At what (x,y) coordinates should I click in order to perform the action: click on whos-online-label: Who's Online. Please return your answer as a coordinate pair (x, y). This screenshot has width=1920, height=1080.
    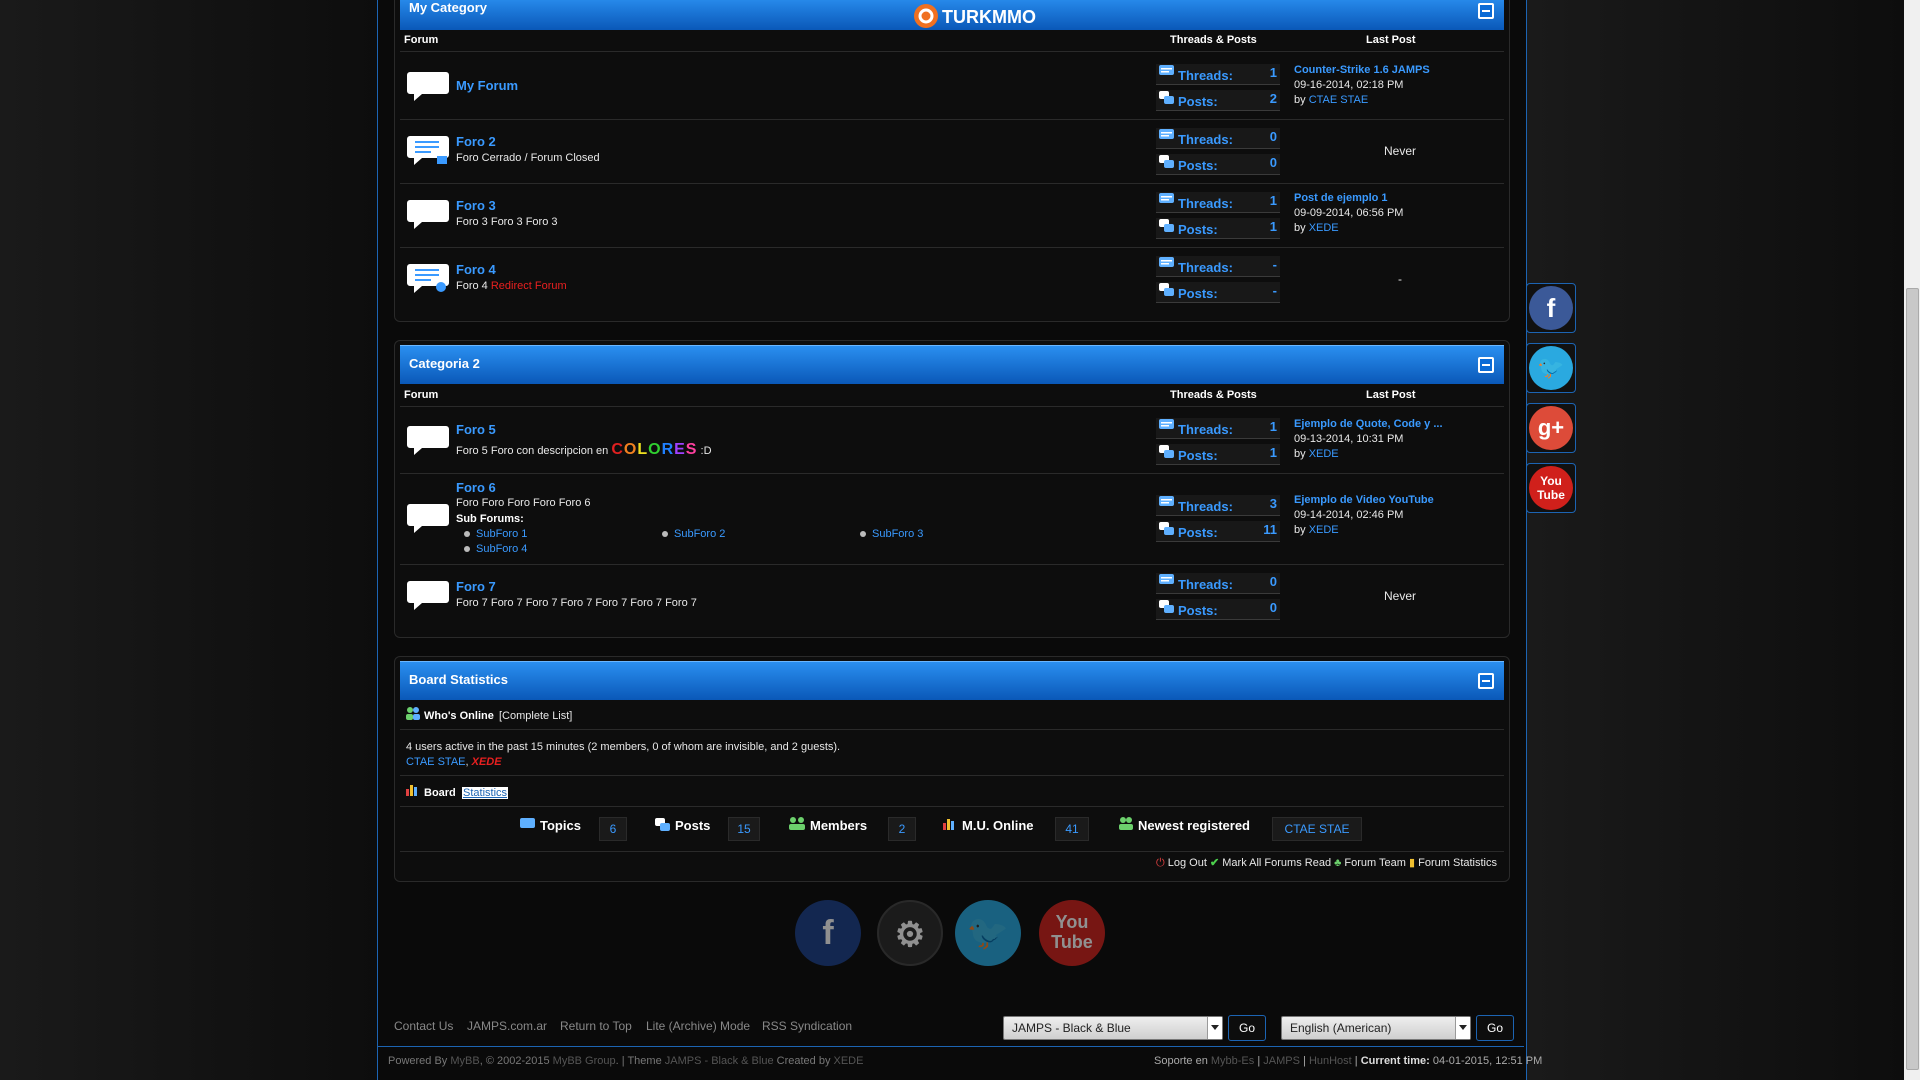
    Looking at the image, I should click on (459, 716).